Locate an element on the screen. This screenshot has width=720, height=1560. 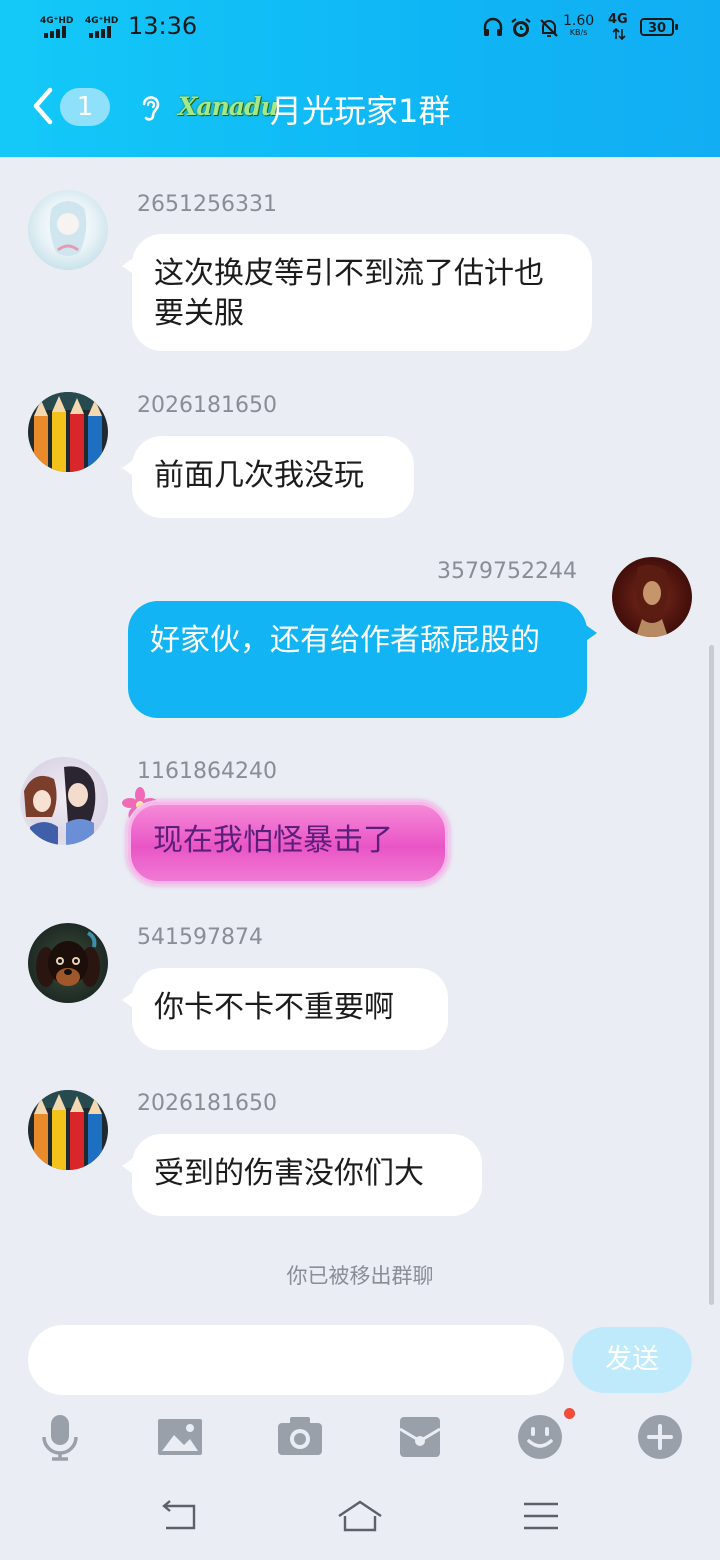
sender-id: 1161864240 is located at coordinates (207, 771).